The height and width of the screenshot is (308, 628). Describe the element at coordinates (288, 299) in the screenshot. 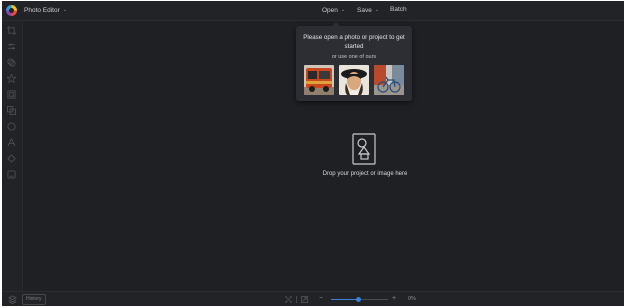

I see `fit-to-screen-icon` at that location.